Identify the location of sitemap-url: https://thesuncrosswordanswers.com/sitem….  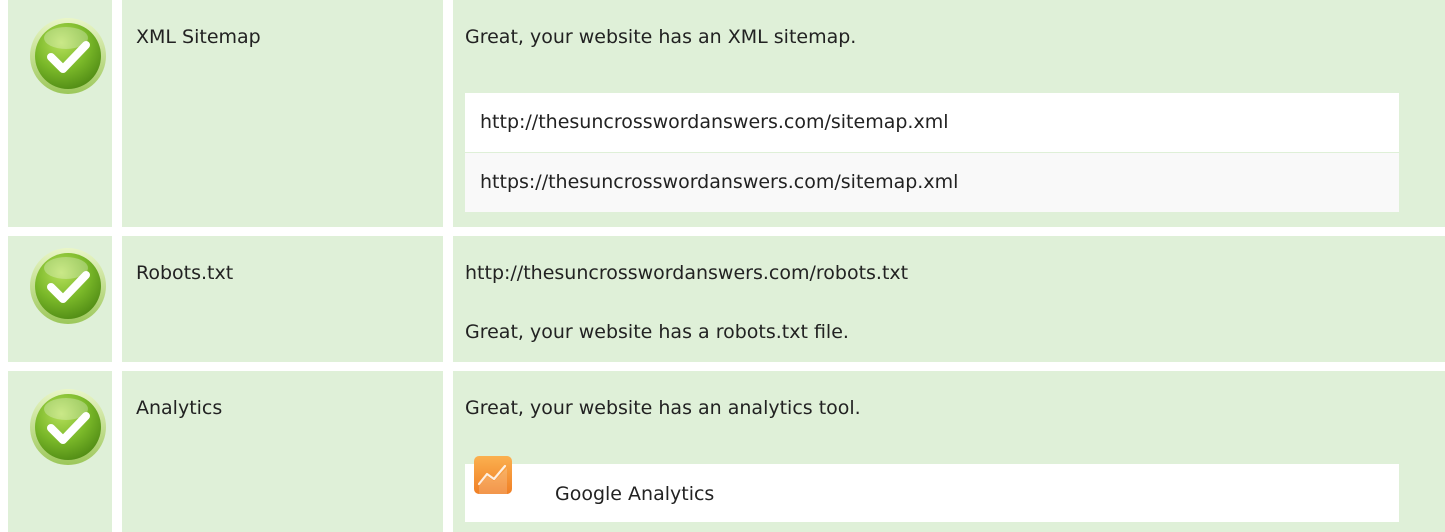
(719, 182).